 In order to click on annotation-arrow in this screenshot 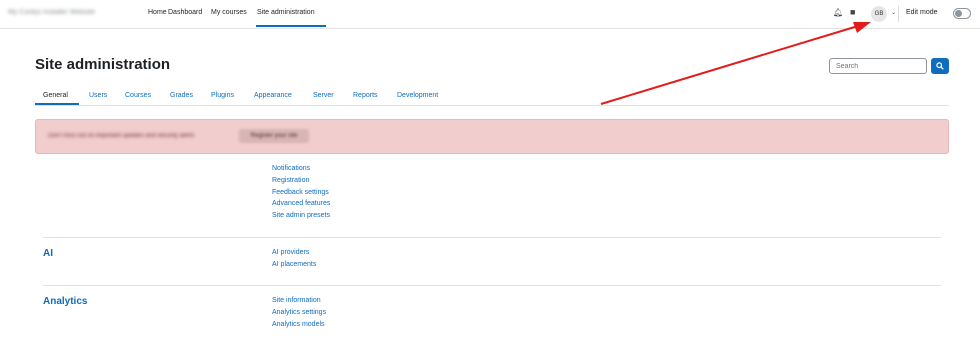, I will do `click(735, 63)`.